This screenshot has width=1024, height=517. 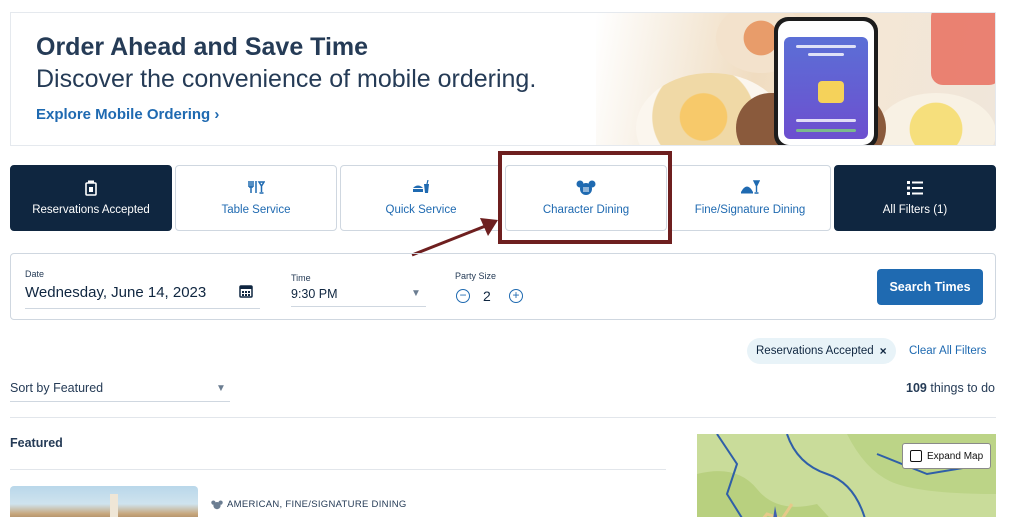 I want to click on clear-all-filters-link: Clear All Filters, so click(x=947, y=351).